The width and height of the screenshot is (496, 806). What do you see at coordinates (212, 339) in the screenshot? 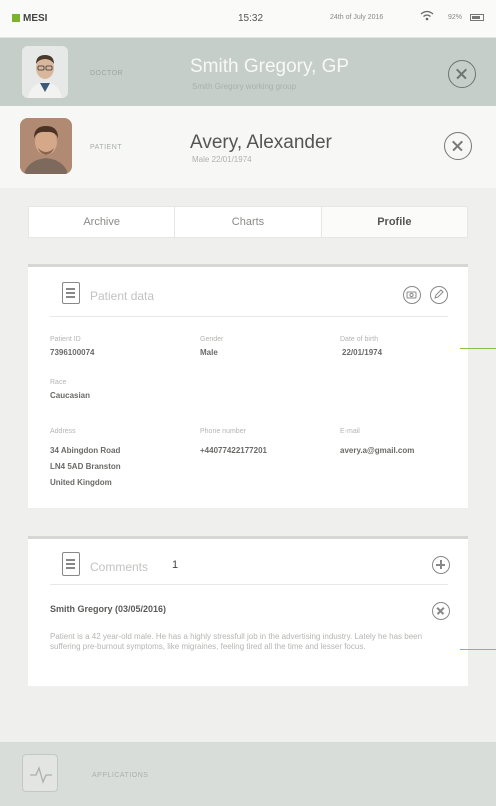
I see `gender-label: Gender` at bounding box center [212, 339].